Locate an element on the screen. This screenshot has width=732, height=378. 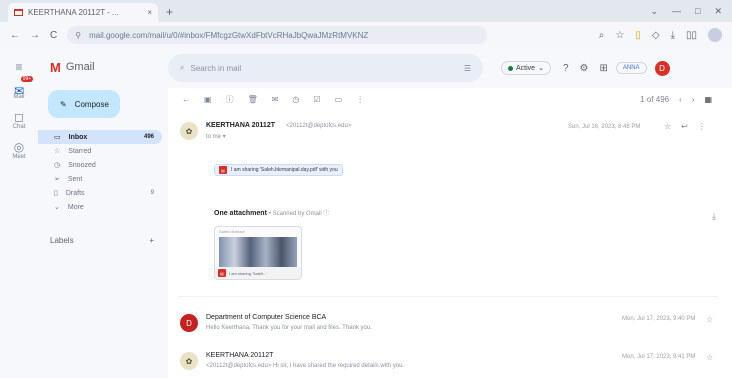
sender-avatar: D is located at coordinates (189, 323).